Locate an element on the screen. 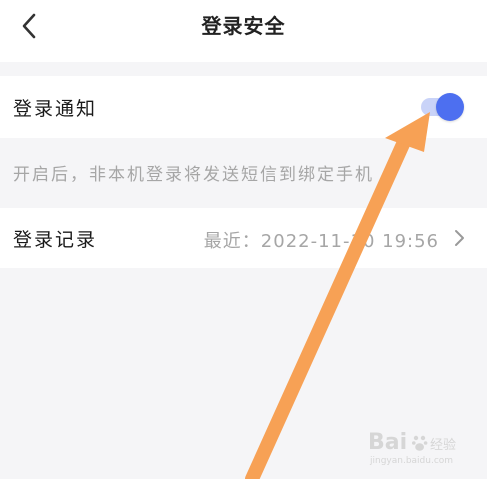 Image resolution: width=487 pixels, height=479 pixels. toggle-knob is located at coordinates (450, 107).